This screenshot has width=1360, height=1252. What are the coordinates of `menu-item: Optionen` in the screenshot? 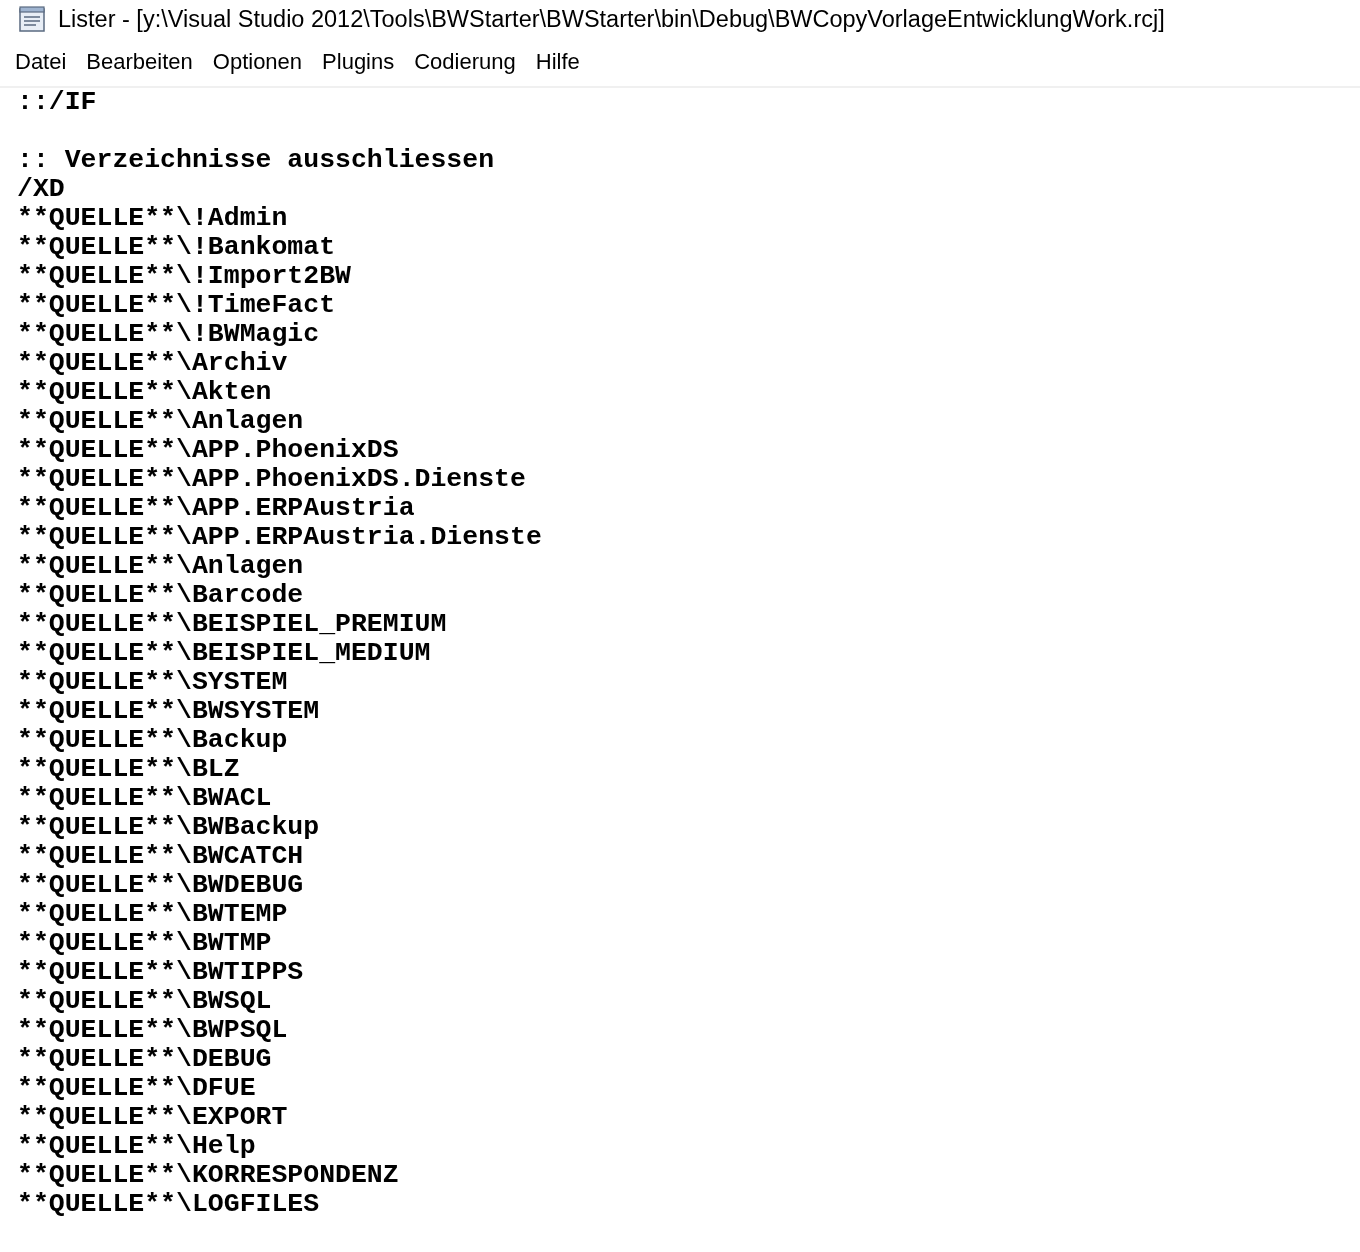 It's located at (257, 62).